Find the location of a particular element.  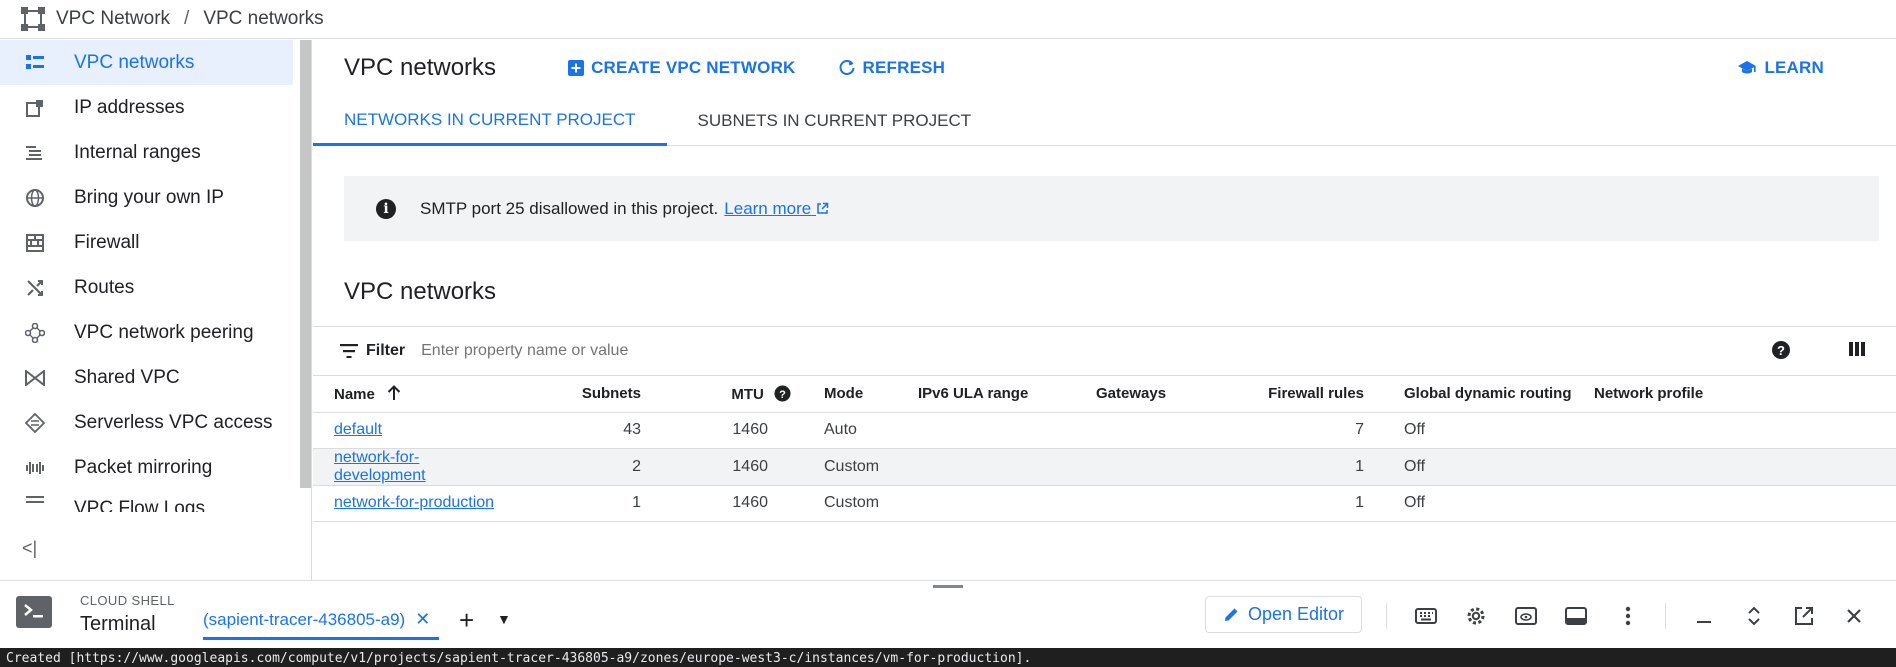

sort-arrow-up-icon is located at coordinates (394, 392).